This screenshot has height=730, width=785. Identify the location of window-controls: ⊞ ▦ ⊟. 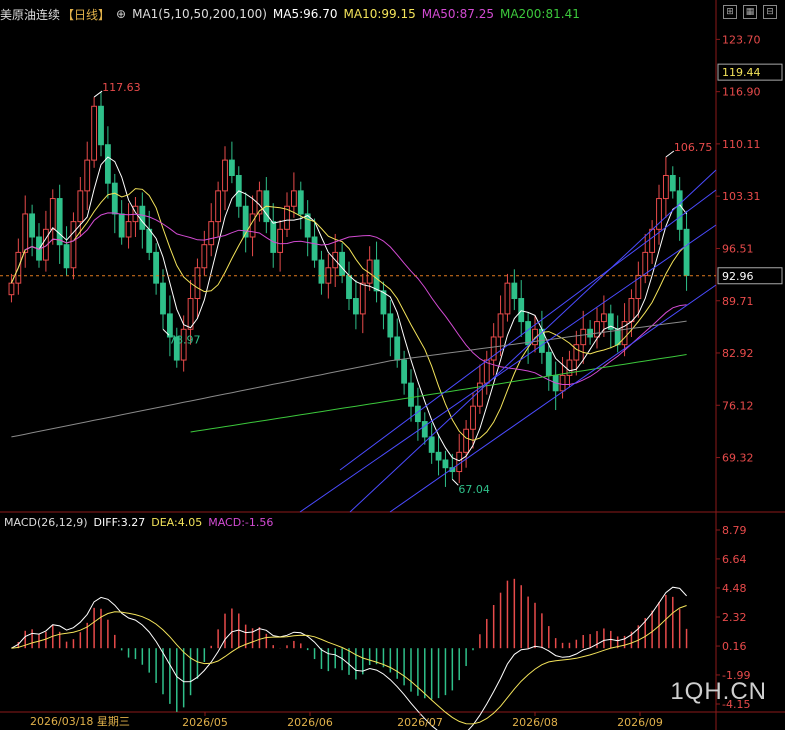
(750, 12).